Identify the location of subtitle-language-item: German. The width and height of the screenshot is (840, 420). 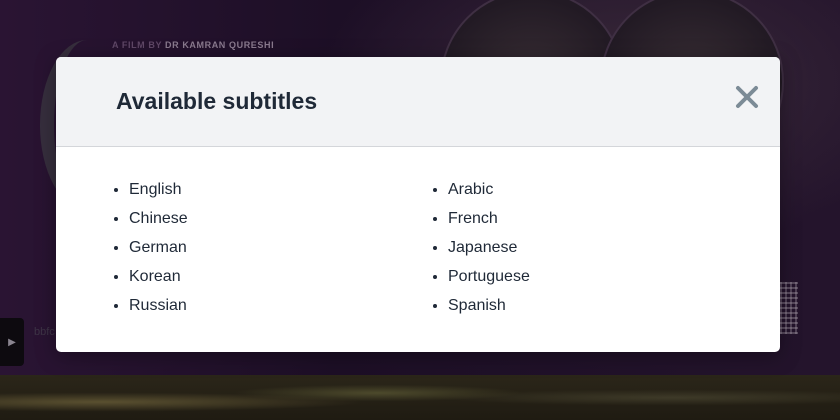
(158, 247).